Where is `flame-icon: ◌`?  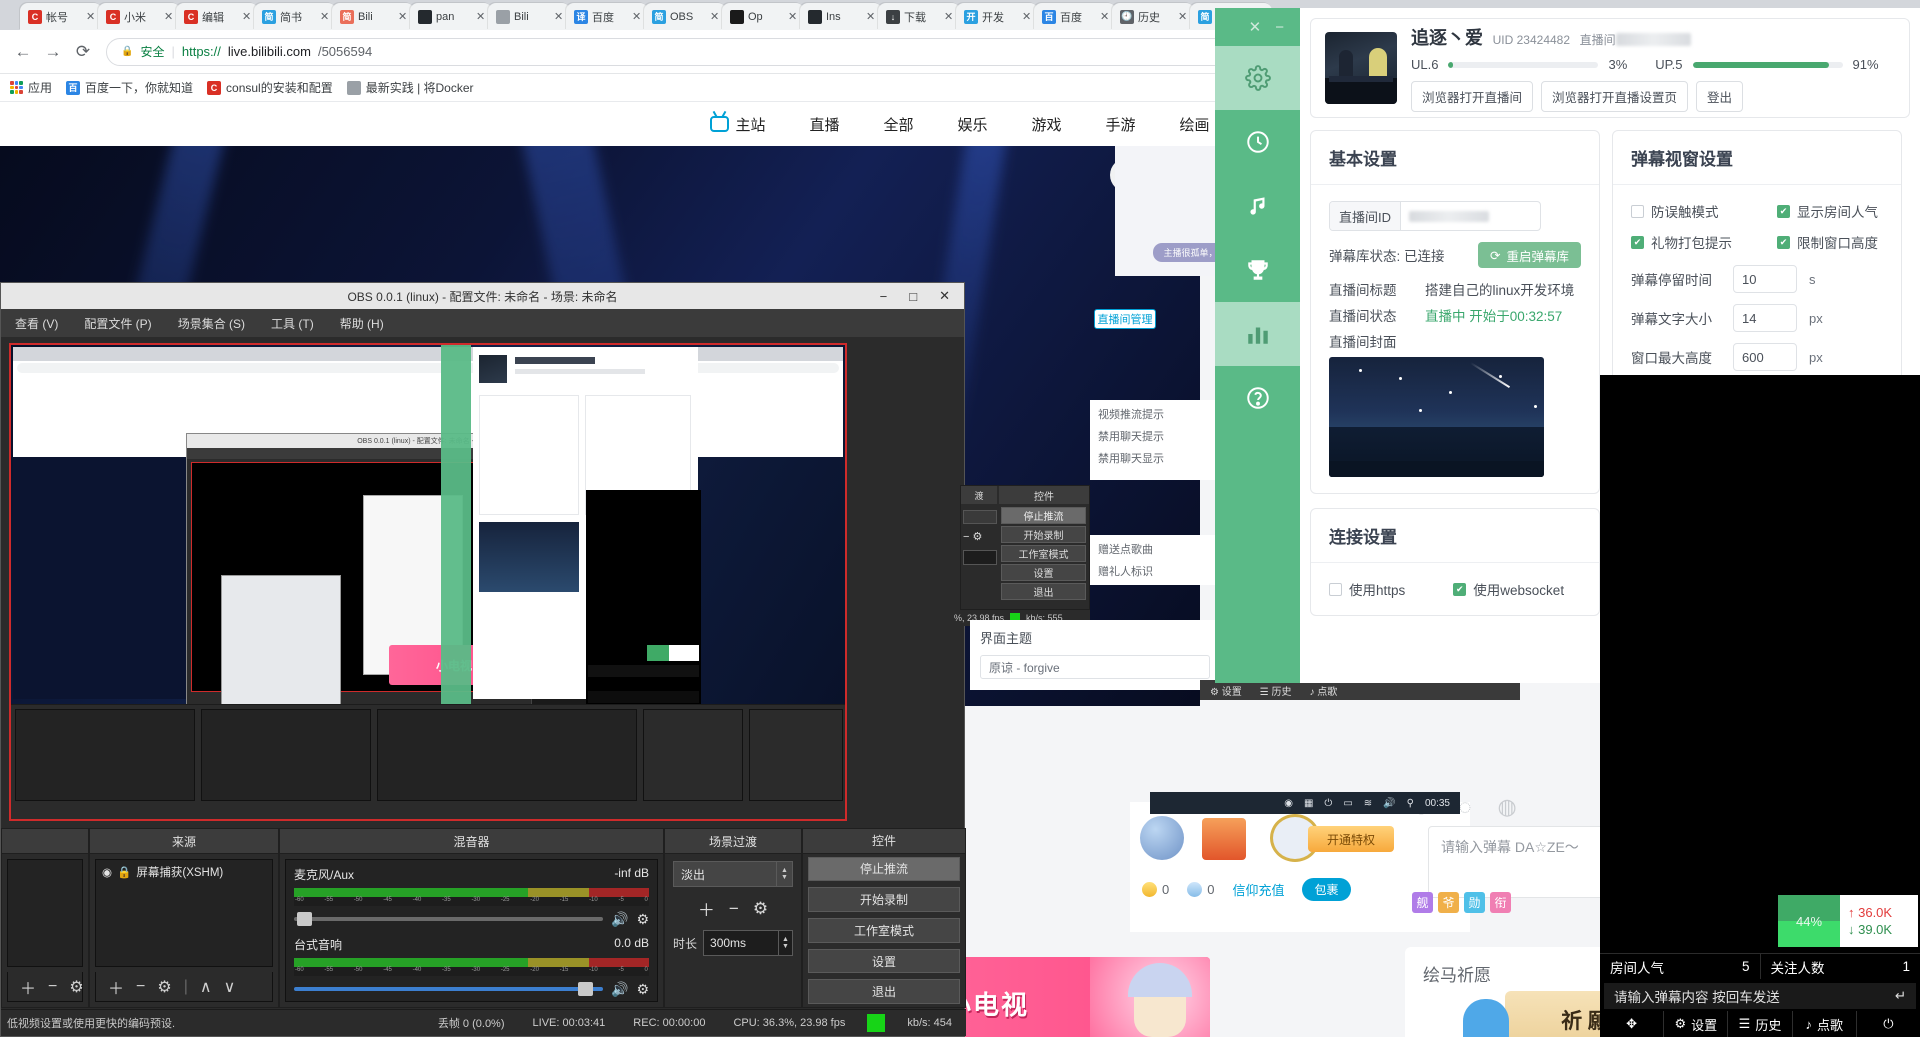
flame-icon: ◌ is located at coordinates (1464, 807).